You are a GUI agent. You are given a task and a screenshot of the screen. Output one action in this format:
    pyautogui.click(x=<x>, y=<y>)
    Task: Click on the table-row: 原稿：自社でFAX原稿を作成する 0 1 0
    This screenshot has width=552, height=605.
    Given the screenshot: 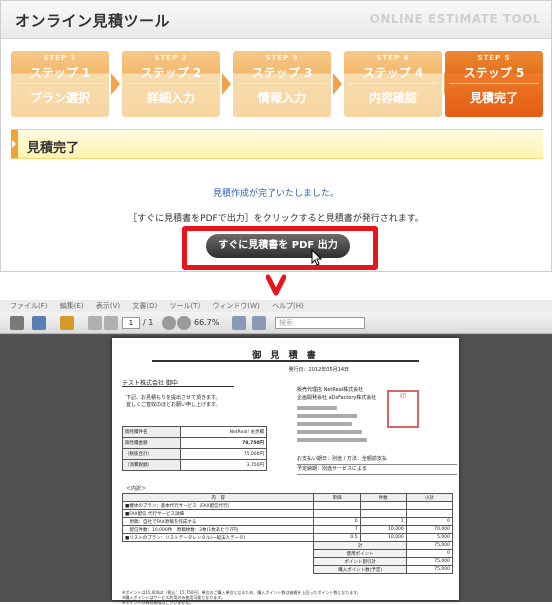 What is the action you would take?
    pyautogui.click(x=287, y=521)
    